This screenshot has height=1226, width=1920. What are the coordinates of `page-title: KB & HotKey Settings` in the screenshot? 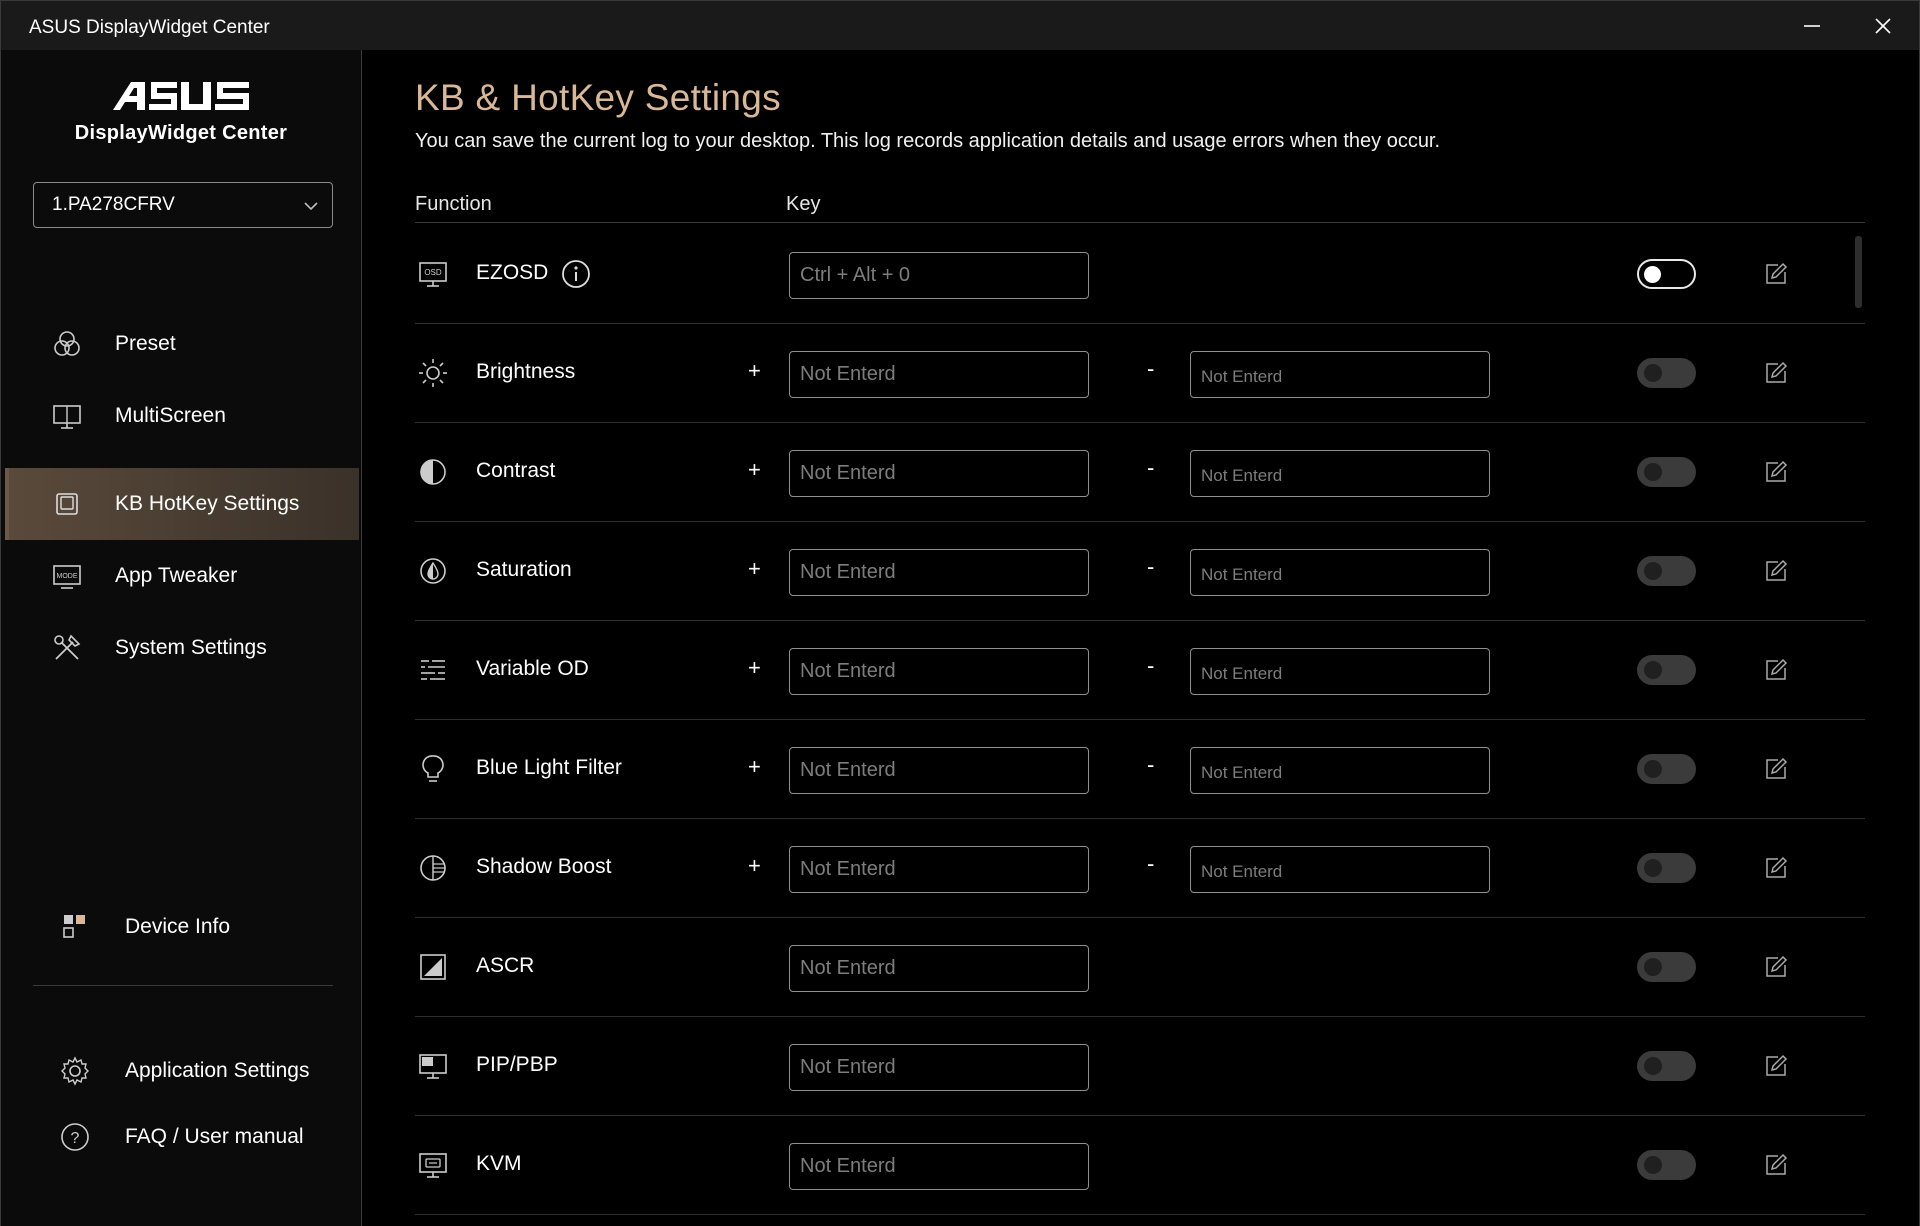 It's located at (598, 97).